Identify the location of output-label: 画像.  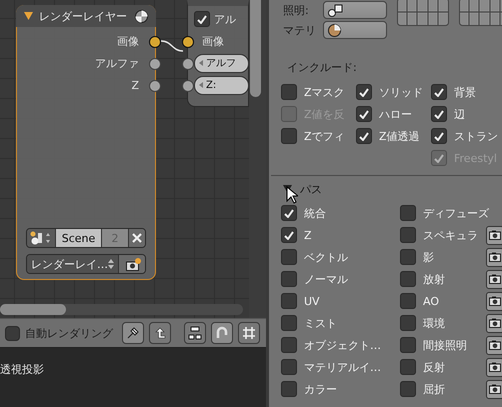
(128, 41).